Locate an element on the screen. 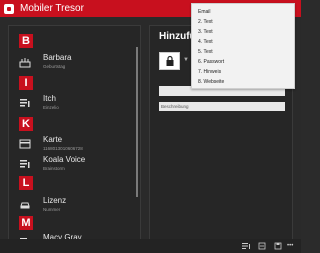 This screenshot has width=320, height=253. list-item: Koala Voice Brainstorm is located at coordinates (79, 165).